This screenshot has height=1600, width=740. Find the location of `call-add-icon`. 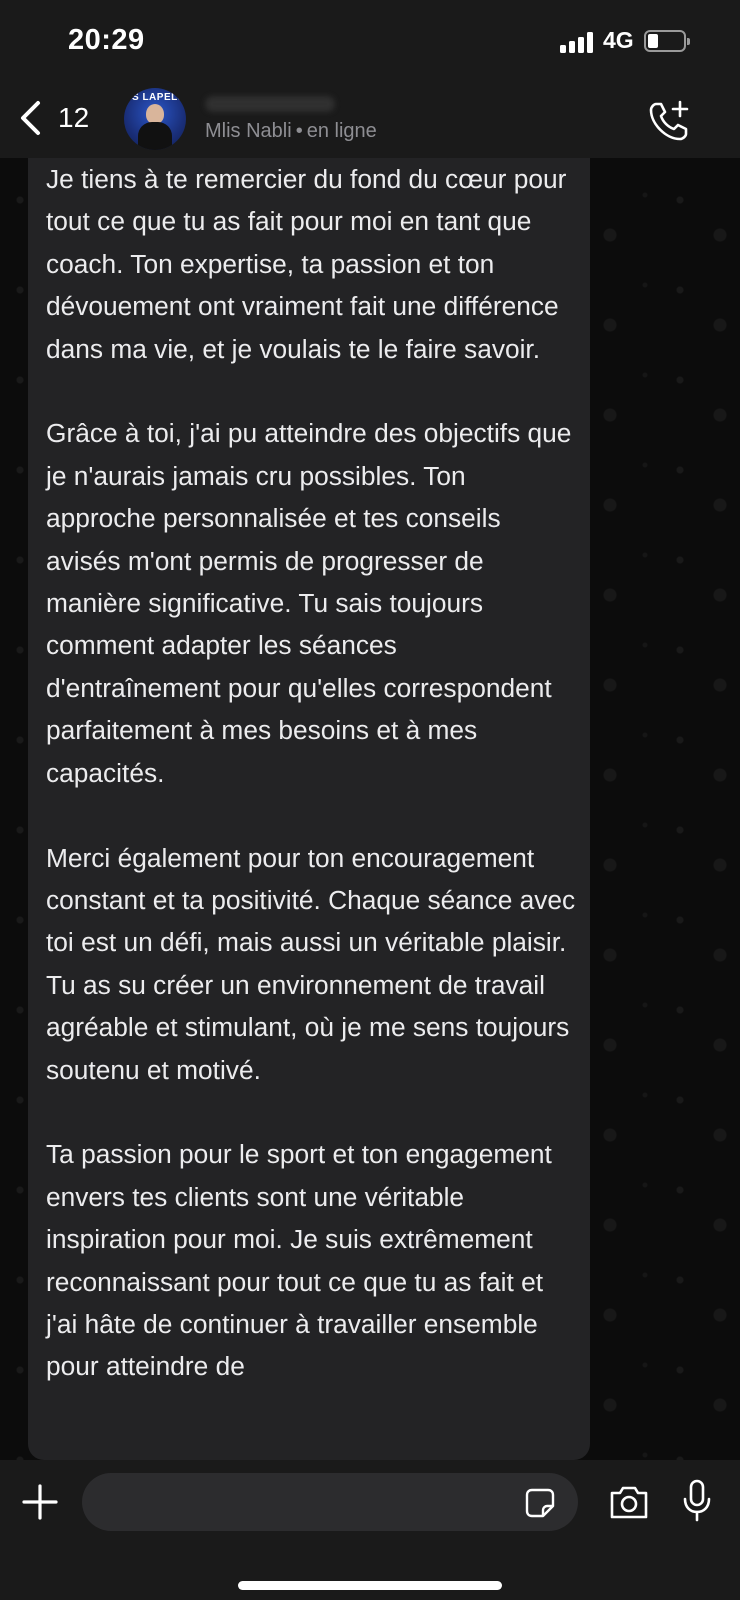

call-add-icon is located at coordinates (669, 121).